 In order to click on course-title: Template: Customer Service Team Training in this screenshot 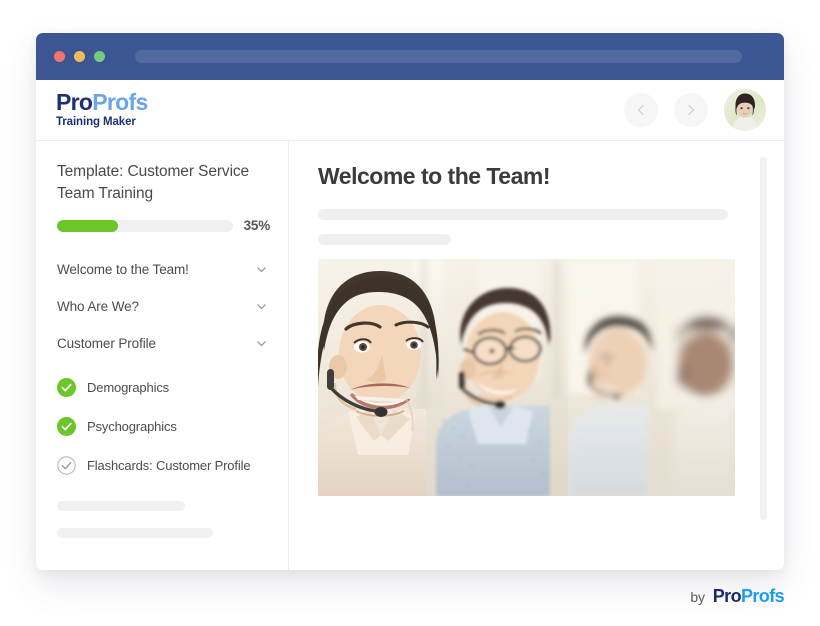, I will do `click(153, 182)`.